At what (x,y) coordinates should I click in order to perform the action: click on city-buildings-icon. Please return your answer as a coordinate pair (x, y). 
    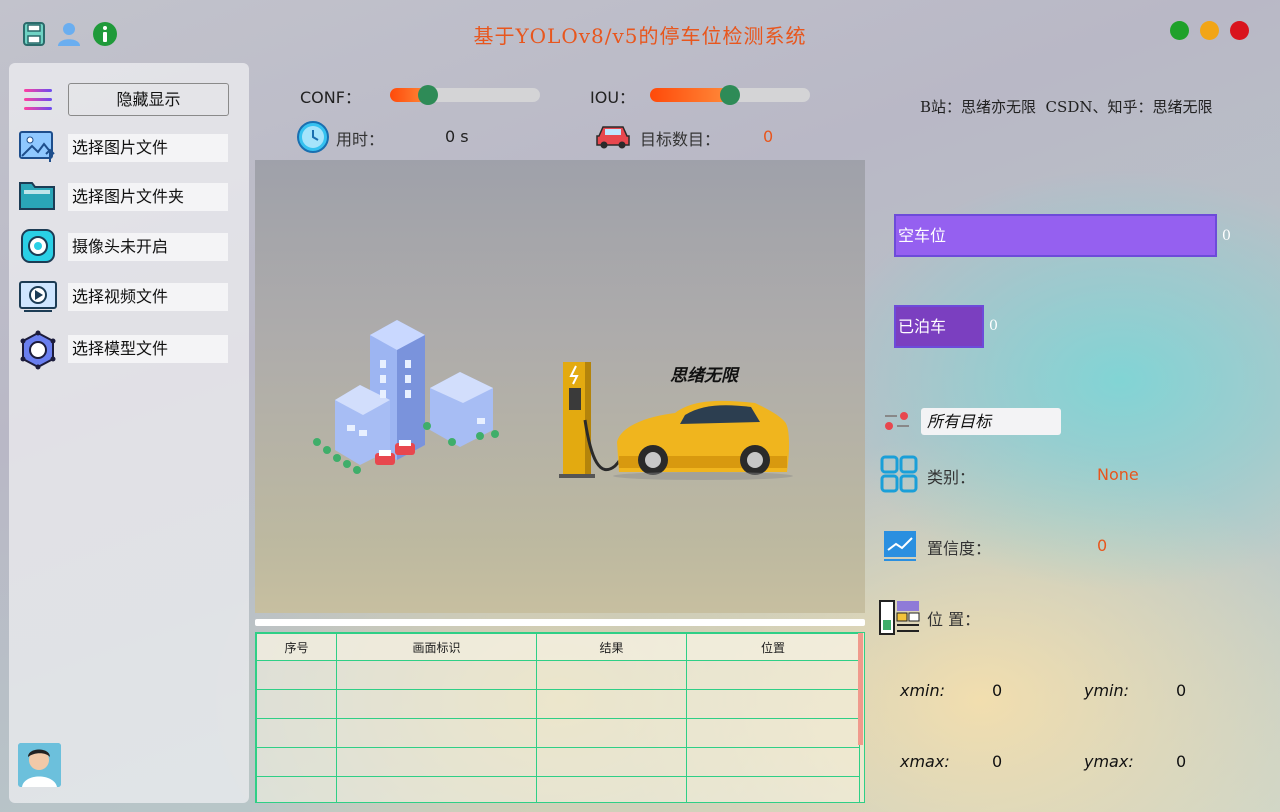
    Looking at the image, I should click on (406, 397).